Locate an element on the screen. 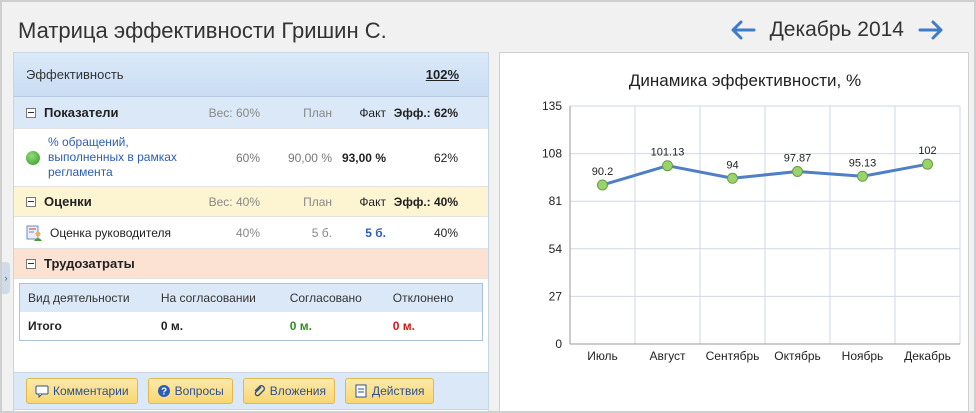  comment-icon is located at coordinates (42, 391).